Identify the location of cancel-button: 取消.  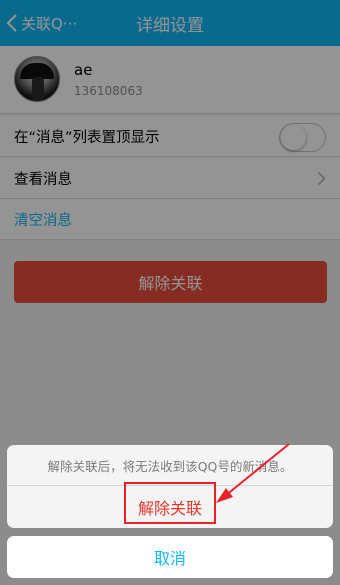
(170, 557).